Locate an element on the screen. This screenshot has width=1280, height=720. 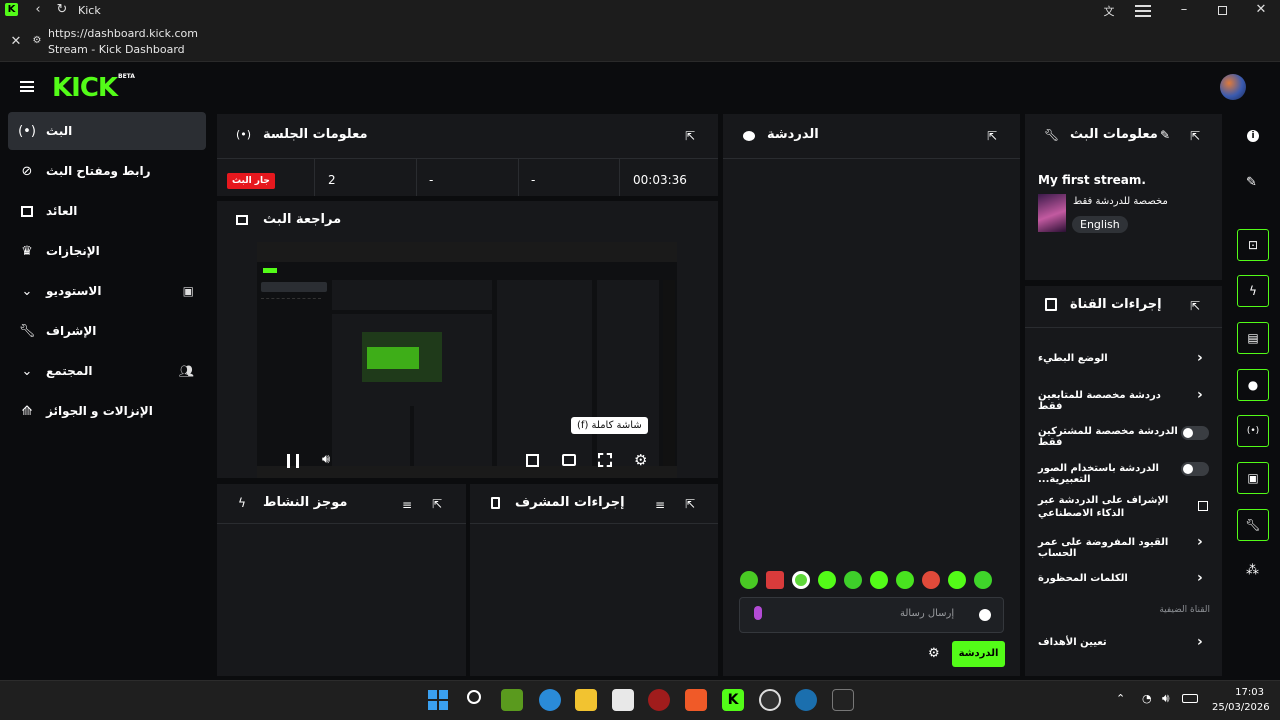
obs-icon is located at coordinates (770, 700).